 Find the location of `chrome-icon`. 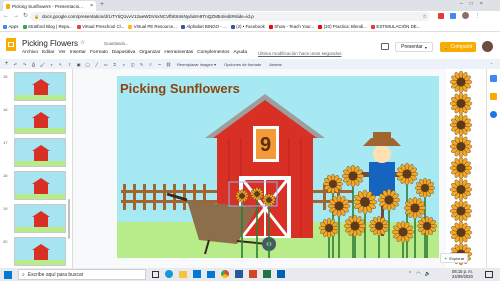

chrome-icon is located at coordinates (225, 274).